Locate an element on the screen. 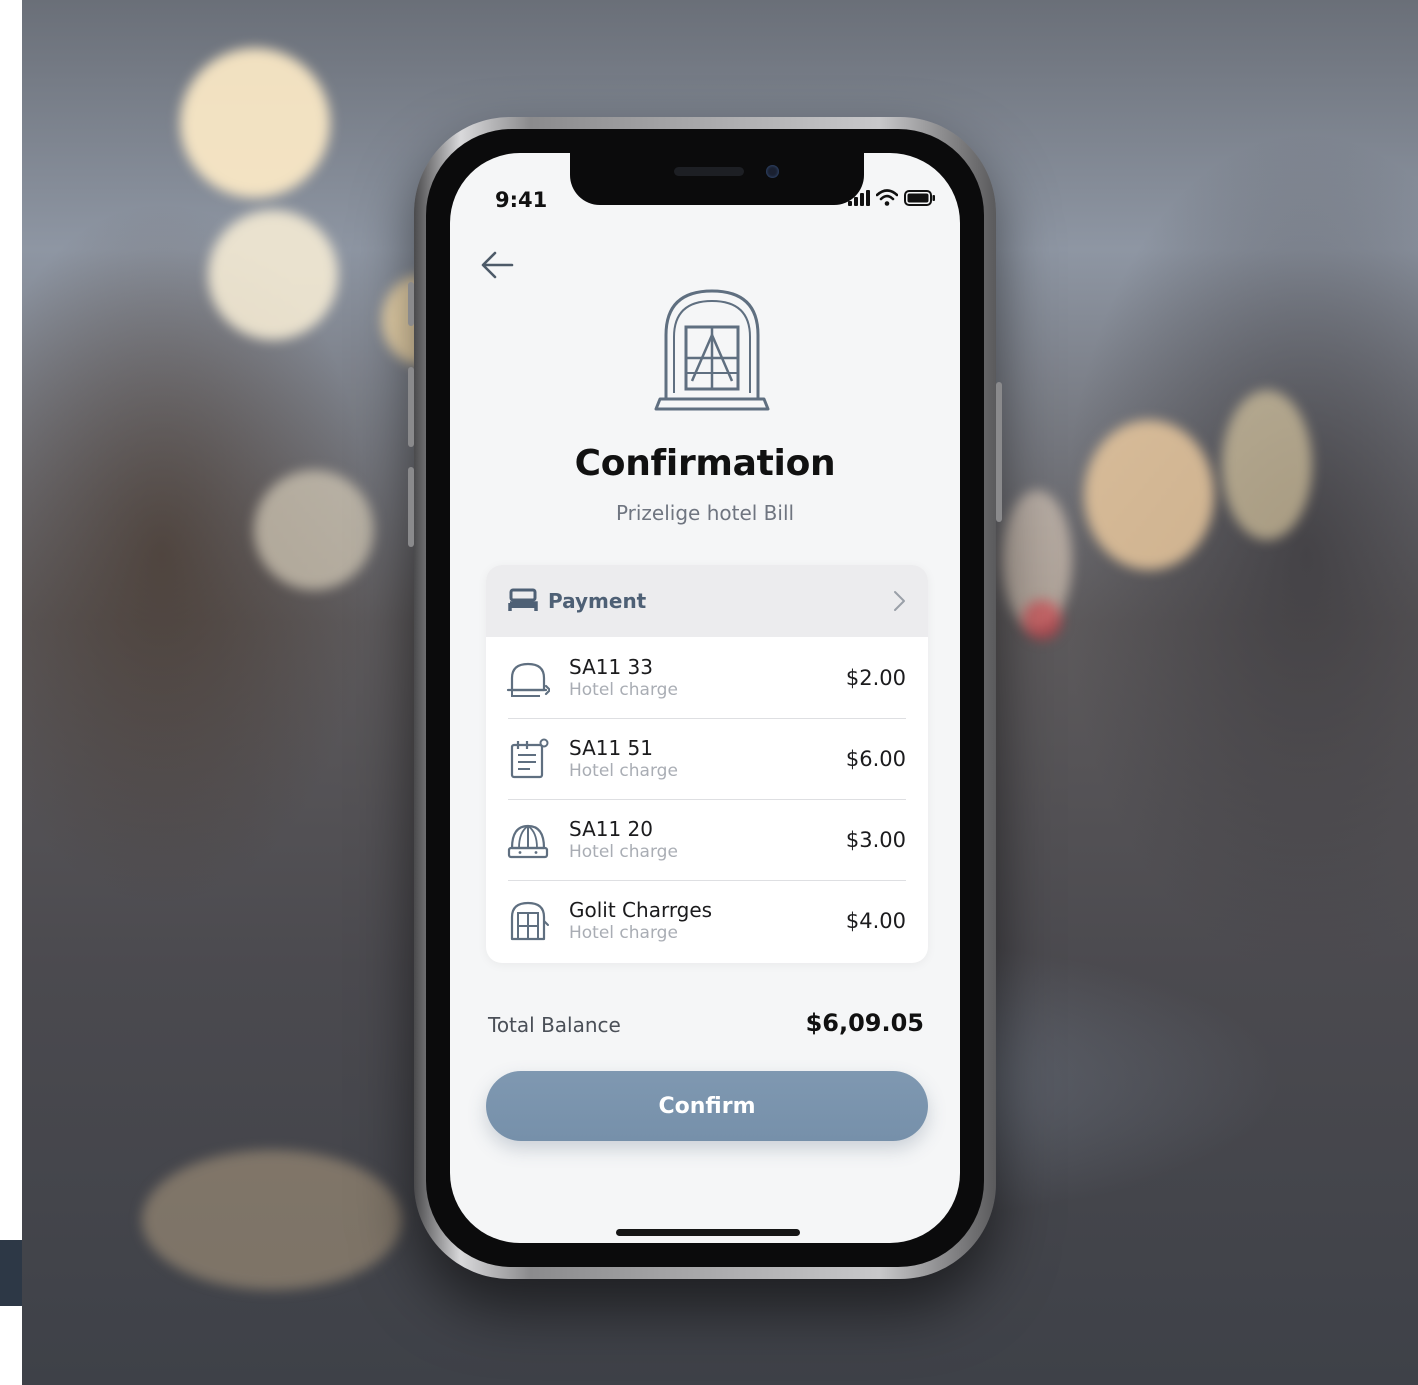  earpiece-speaker is located at coordinates (709, 171).